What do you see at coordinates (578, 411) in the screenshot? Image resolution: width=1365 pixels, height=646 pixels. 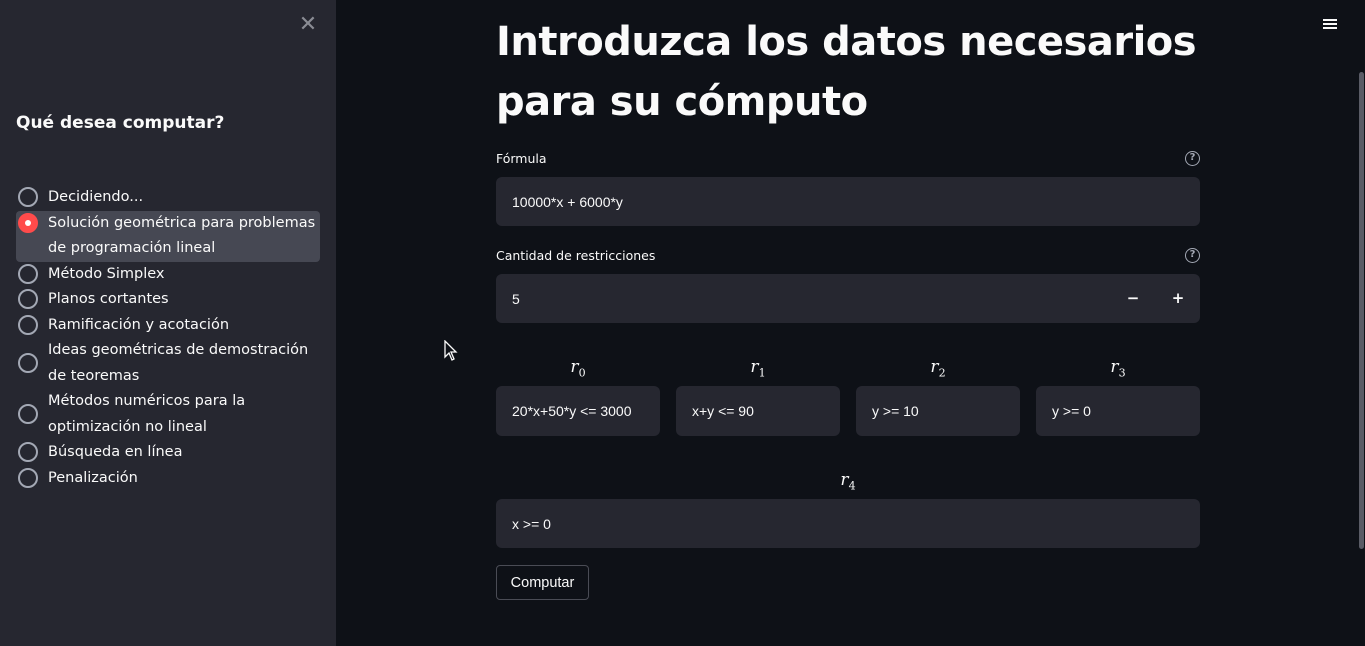 I see `restriction-input-r0` at bounding box center [578, 411].